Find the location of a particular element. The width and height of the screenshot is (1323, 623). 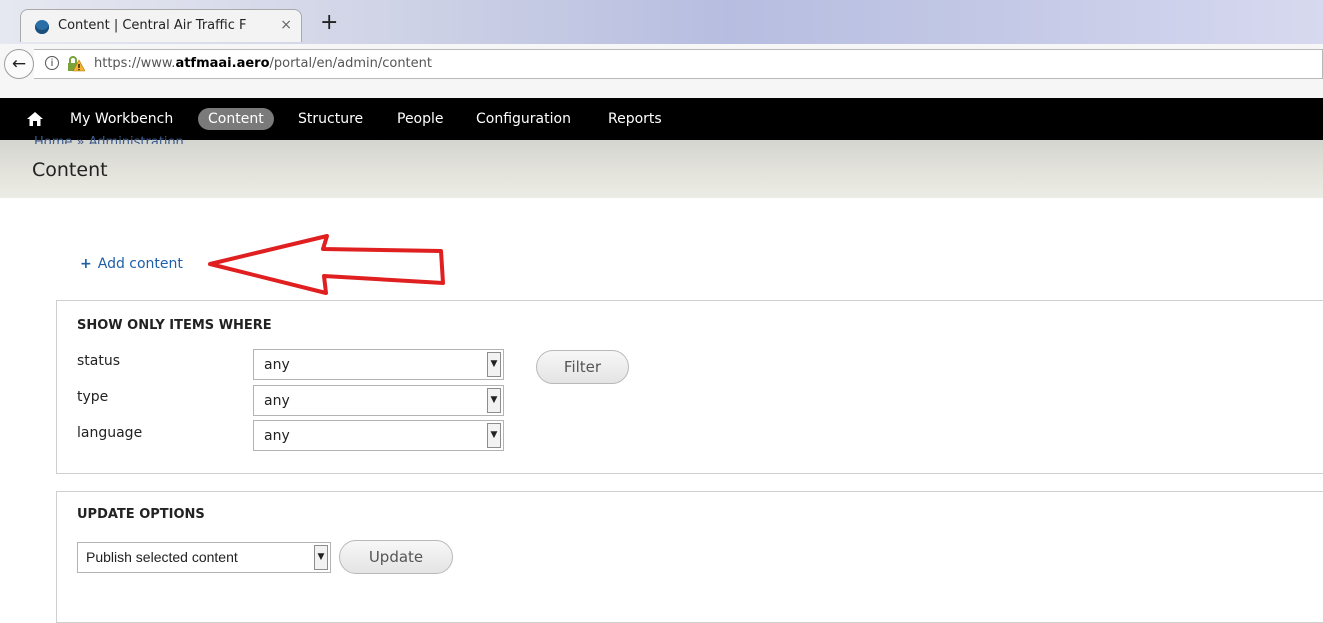

language-select: any ▼ is located at coordinates (378, 435).